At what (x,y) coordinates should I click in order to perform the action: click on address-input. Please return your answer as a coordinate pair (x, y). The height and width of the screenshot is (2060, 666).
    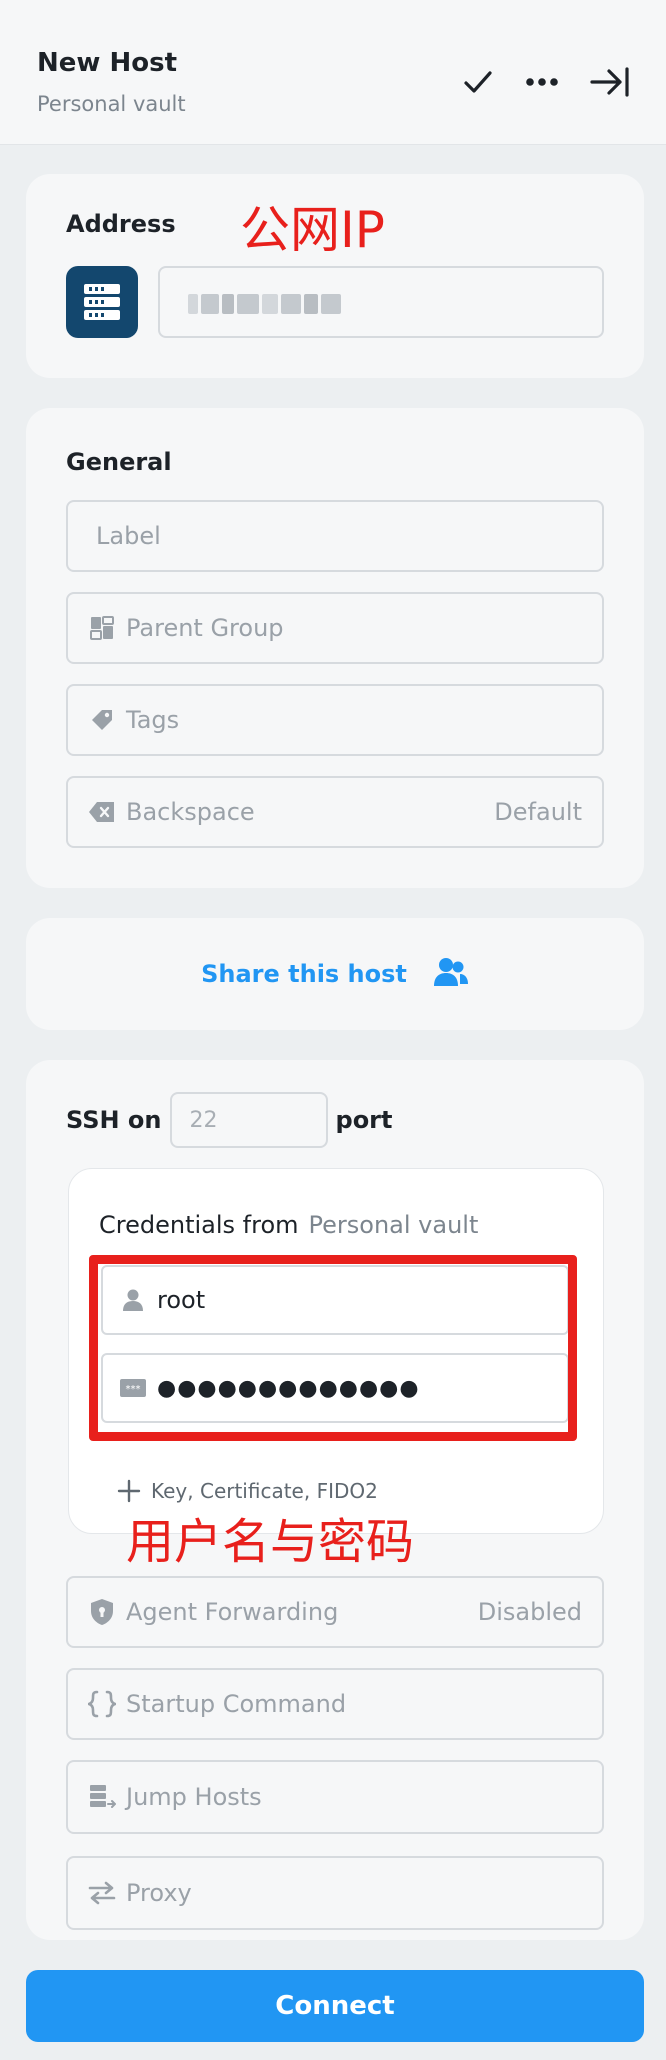
    Looking at the image, I should click on (381, 302).